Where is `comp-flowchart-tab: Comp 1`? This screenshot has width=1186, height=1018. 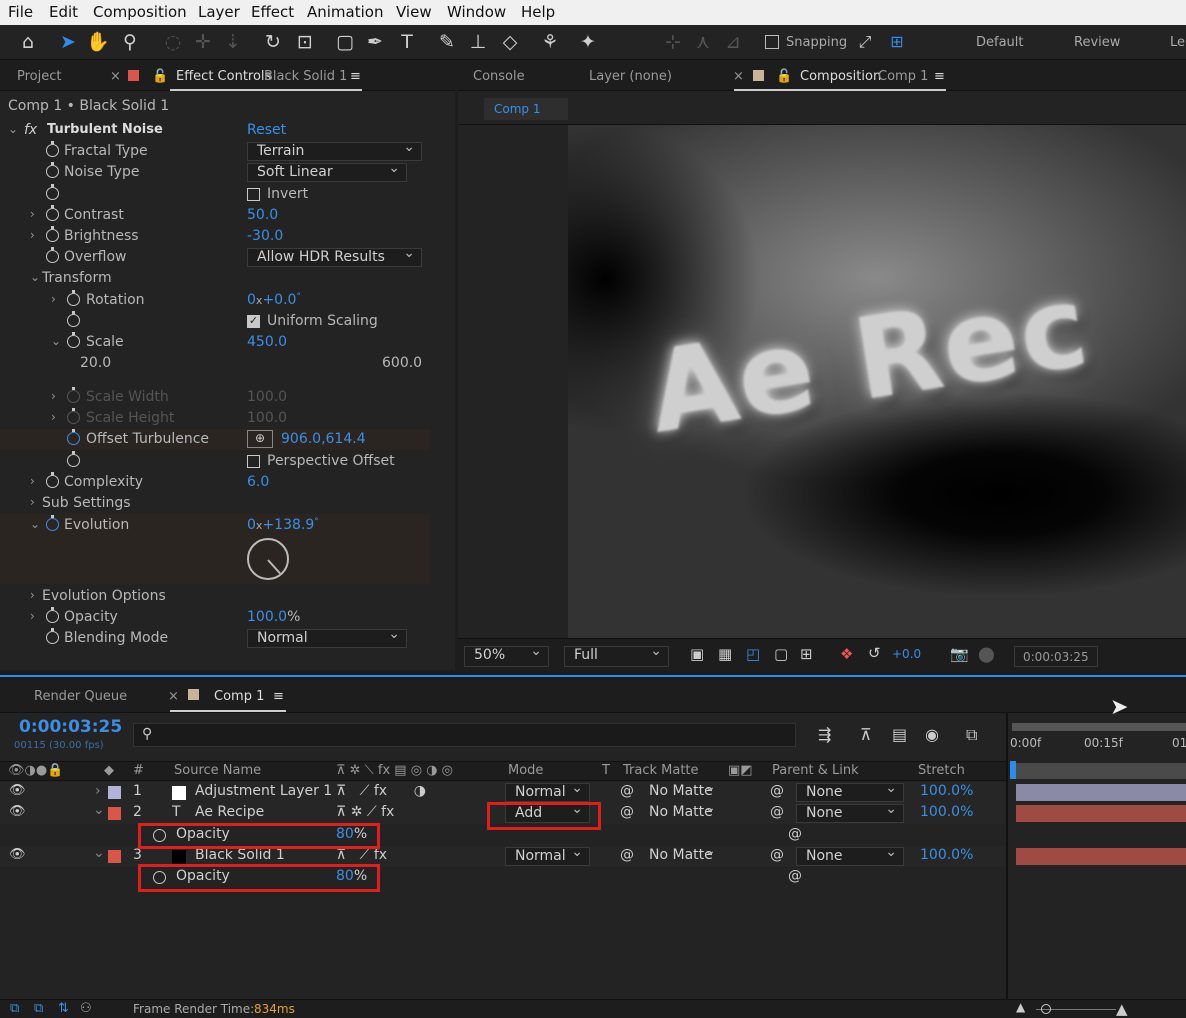 comp-flowchart-tab: Comp 1 is located at coordinates (526, 109).